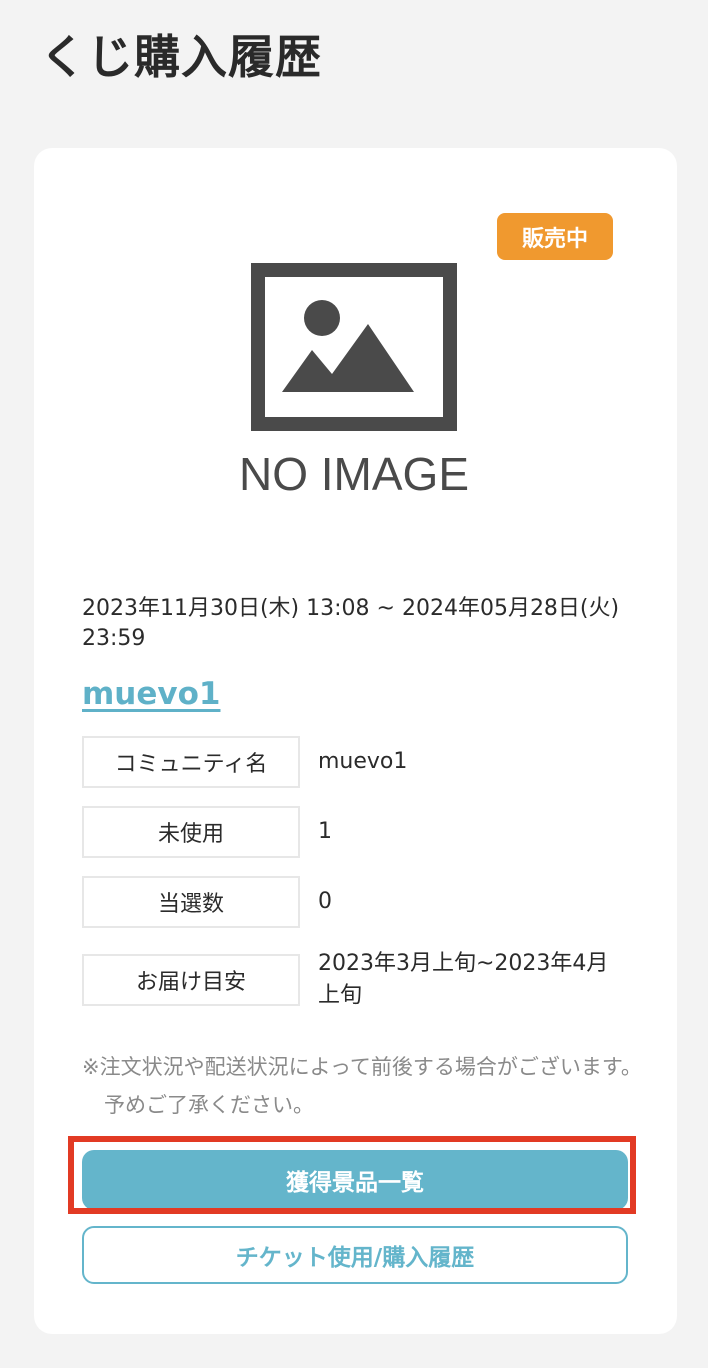 This screenshot has width=708, height=1368. I want to click on ticket-history-button: チケット使用/購入履歴, so click(355, 1255).